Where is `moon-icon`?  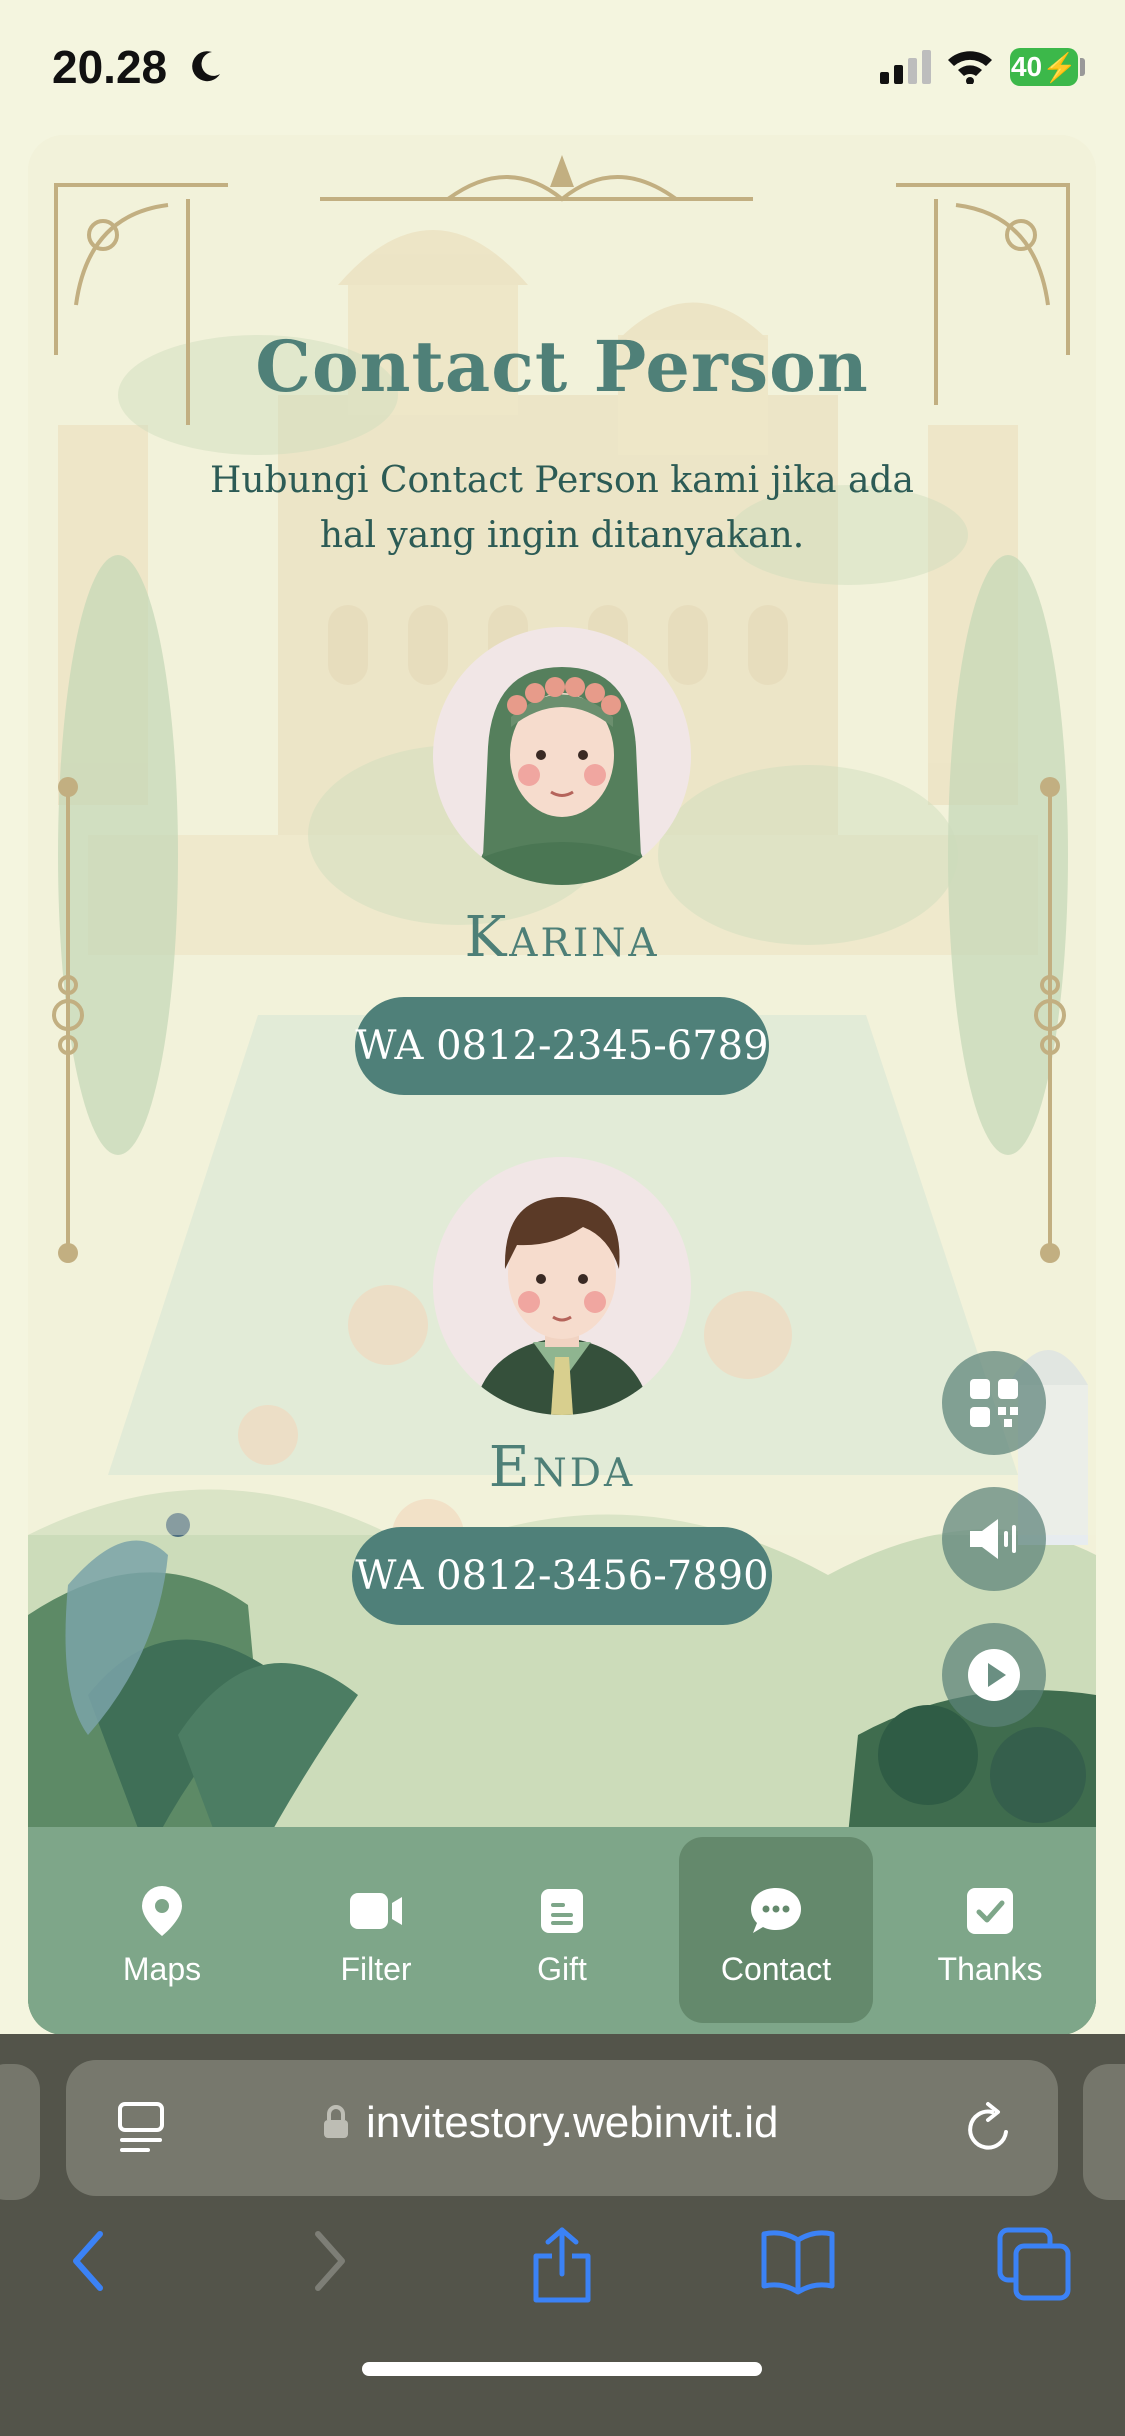
moon-icon is located at coordinates (206, 66).